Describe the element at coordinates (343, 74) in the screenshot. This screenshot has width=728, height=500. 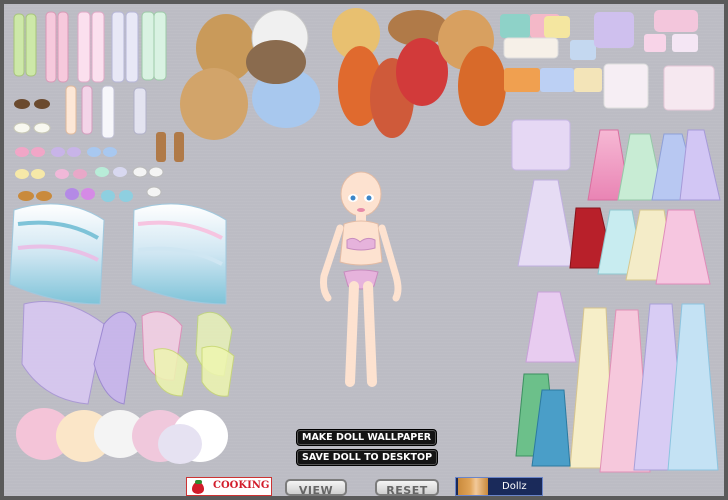
I see `hairstyles-group` at that location.